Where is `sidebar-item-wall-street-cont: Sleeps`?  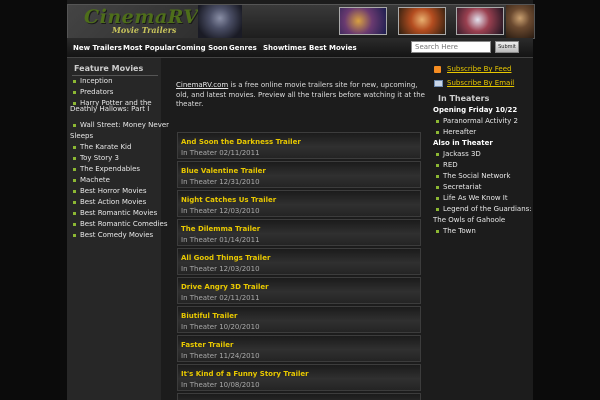 sidebar-item-wall-street-cont: Sleeps is located at coordinates (81, 136).